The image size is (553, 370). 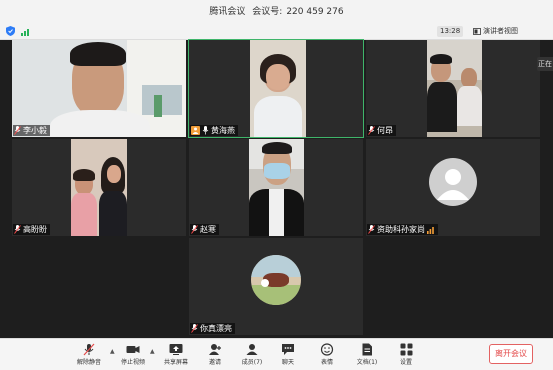 What do you see at coordinates (216, 328) in the screenshot?
I see `participant-name: 你真漂亮` at bounding box center [216, 328].